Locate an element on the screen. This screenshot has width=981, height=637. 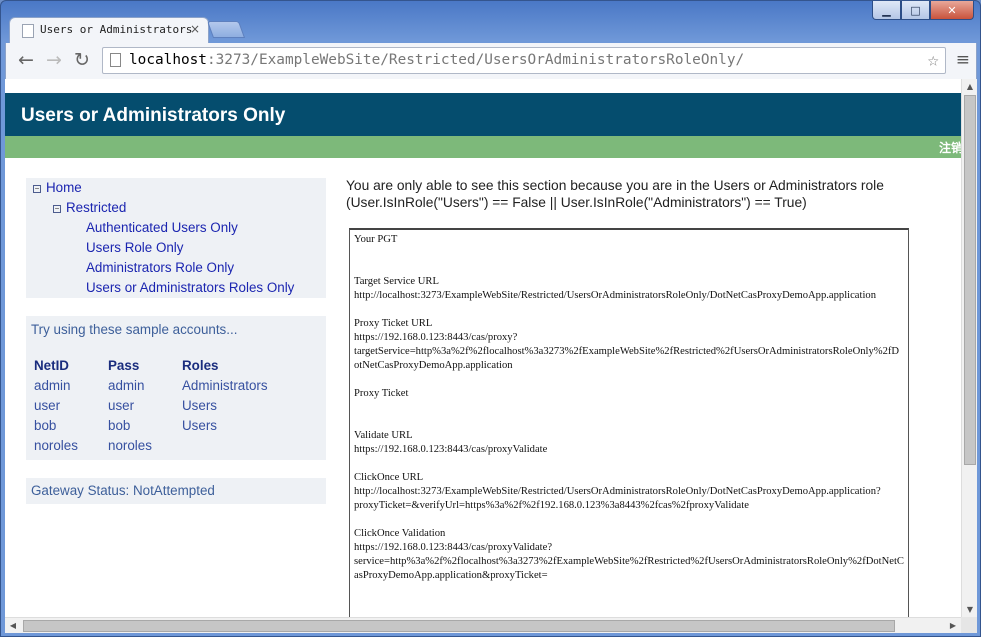
back-arrow-icon: ← is located at coordinates (26, 60).